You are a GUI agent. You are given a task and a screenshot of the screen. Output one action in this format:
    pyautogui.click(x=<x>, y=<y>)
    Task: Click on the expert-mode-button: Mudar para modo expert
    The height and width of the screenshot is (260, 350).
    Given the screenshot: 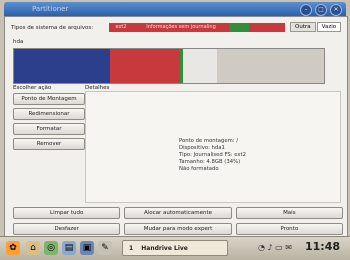 What is the action you would take?
    pyautogui.click(x=178, y=229)
    